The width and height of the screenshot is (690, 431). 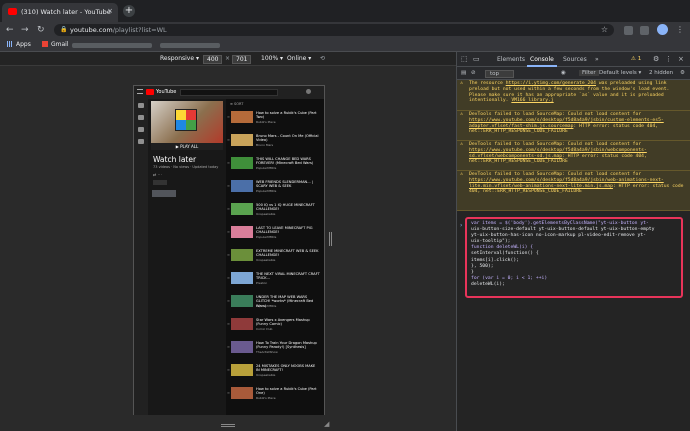 What do you see at coordinates (589, 73) in the screenshot?
I see `filter-input: Filter` at bounding box center [589, 73].